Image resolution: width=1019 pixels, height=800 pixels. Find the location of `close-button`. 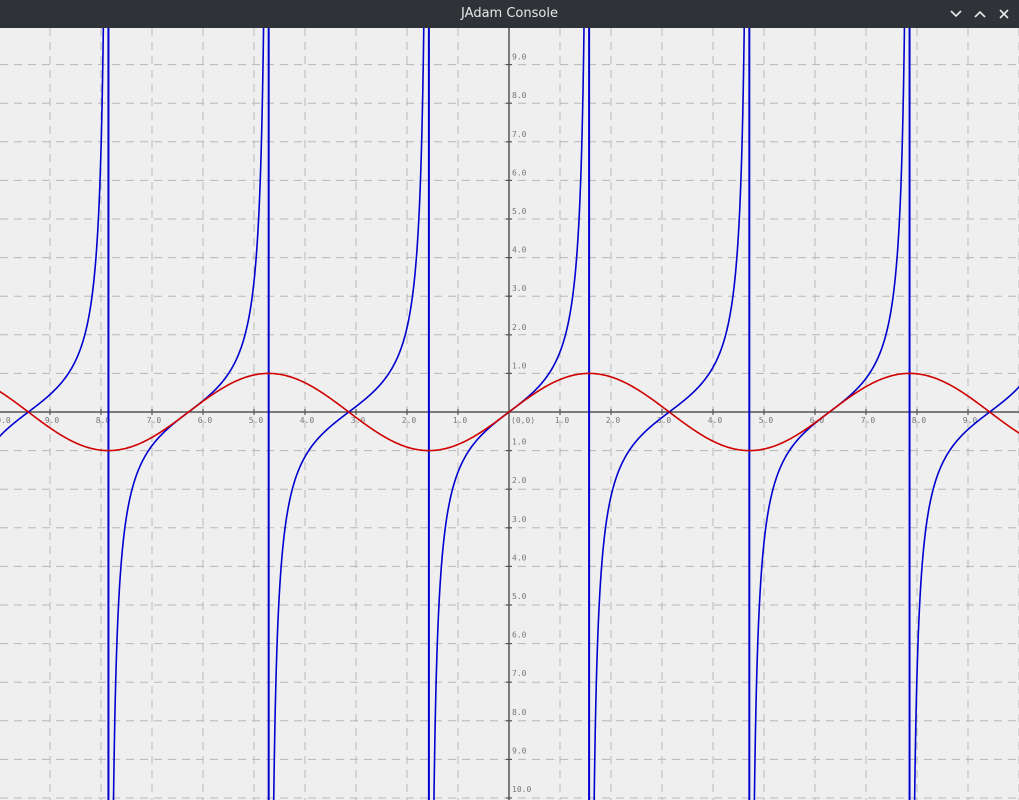

close-button is located at coordinates (1004, 14).